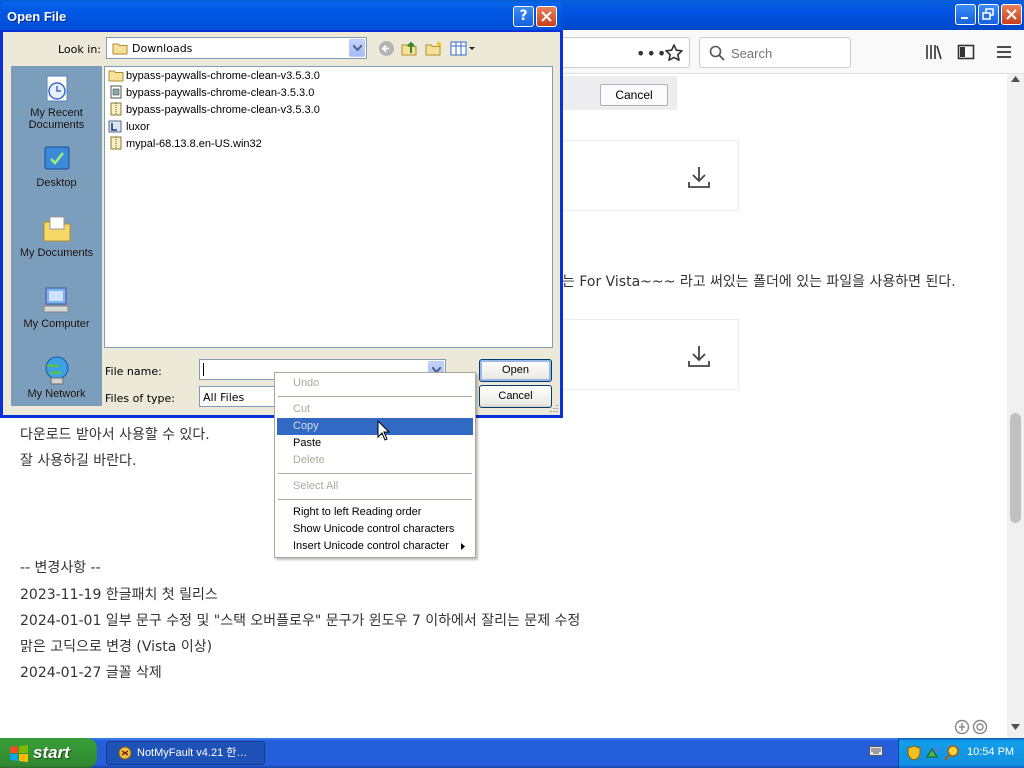 This screenshot has width=1024, height=768. What do you see at coordinates (220, 93) in the screenshot?
I see `file-name: bypass-paywalls-chrome-clean-3.5.3.0` at bounding box center [220, 93].